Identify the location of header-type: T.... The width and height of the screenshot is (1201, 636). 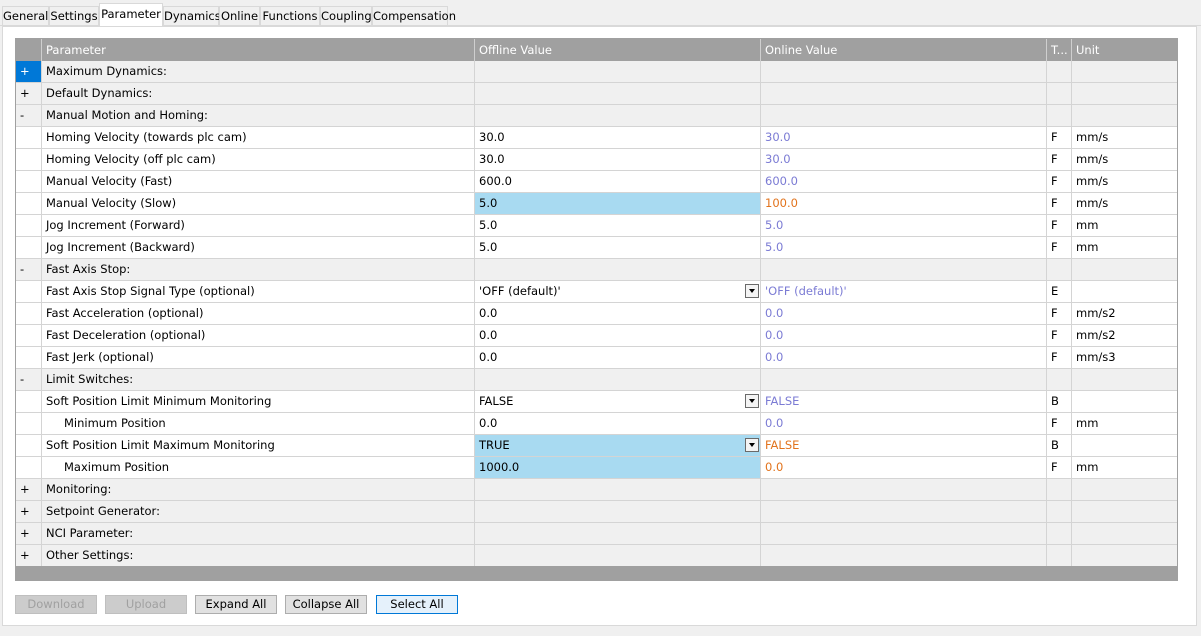
(1059, 50).